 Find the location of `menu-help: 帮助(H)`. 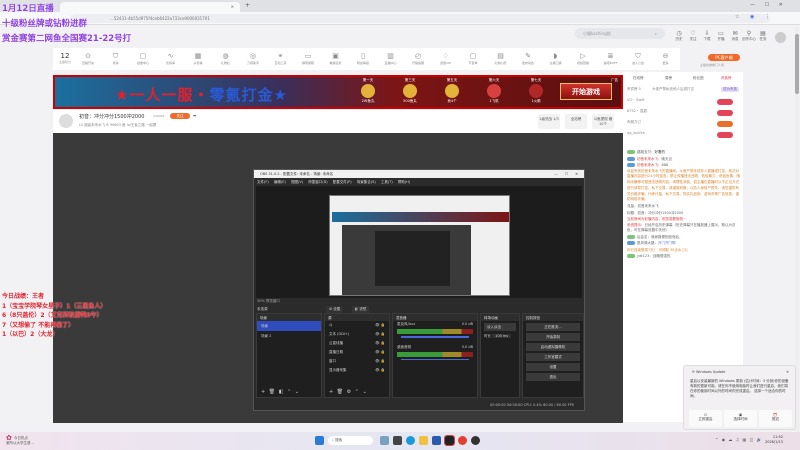

menu-help: 帮助(H) is located at coordinates (404, 182).